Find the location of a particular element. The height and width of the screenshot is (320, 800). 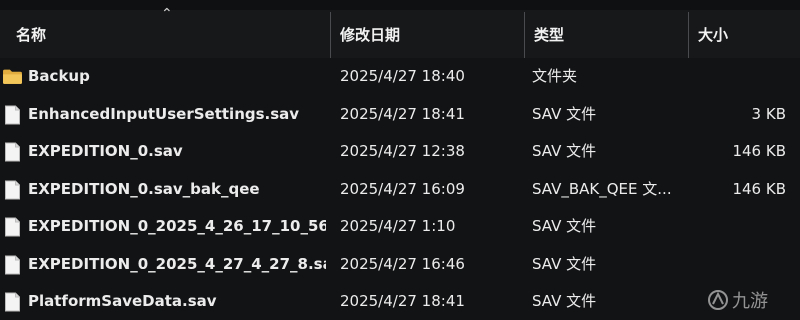

column-header-date: 修改日期 is located at coordinates (428, 35).